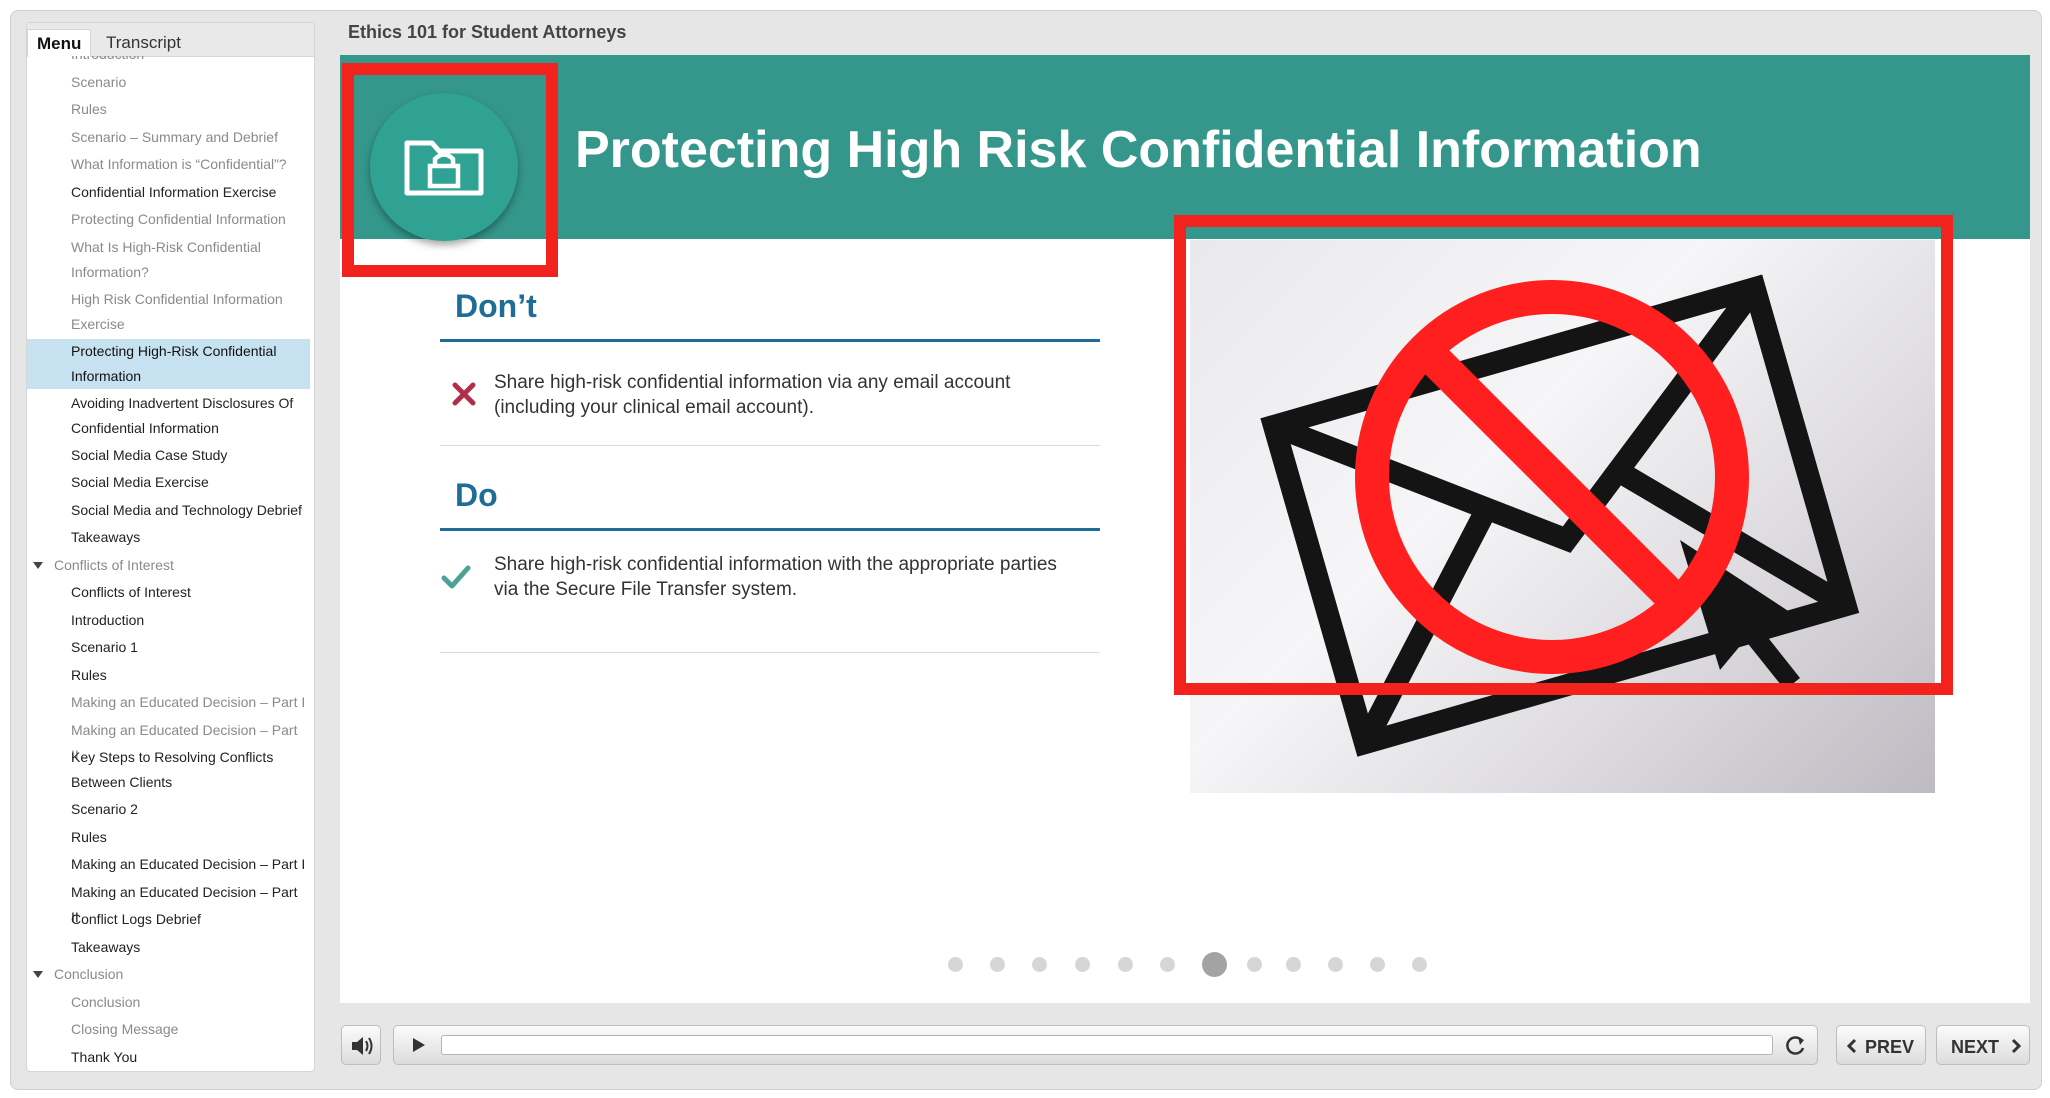 The height and width of the screenshot is (1098, 2050). I want to click on menu-item: Closing Message, so click(190, 1029).